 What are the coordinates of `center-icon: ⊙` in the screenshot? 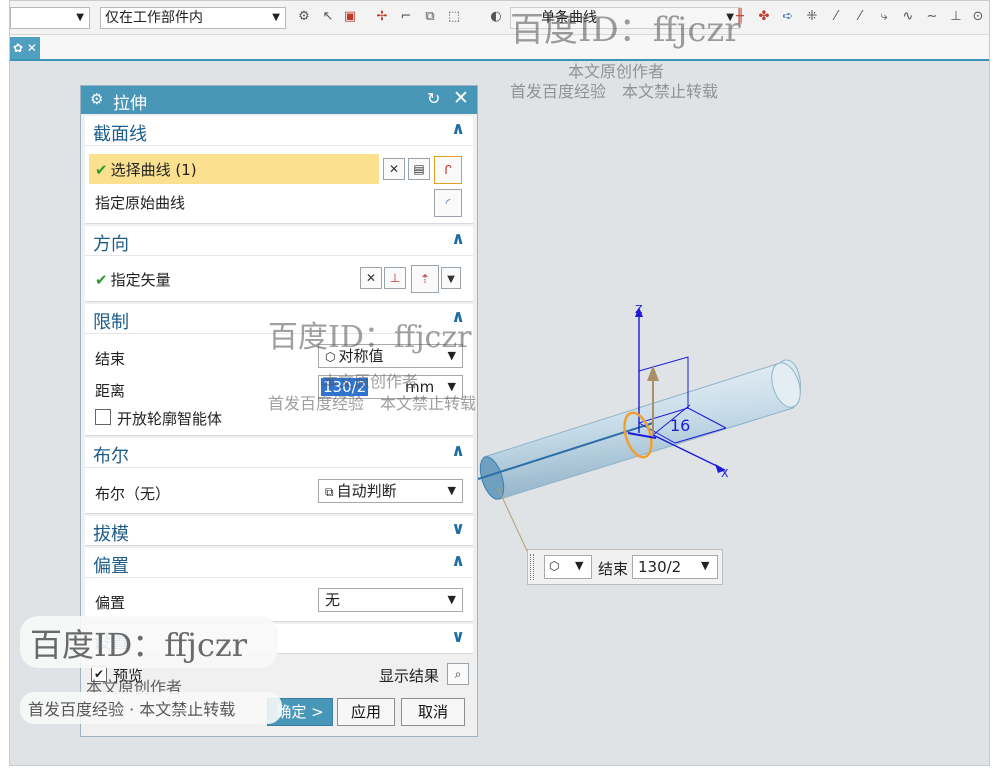 It's located at (978, 17).